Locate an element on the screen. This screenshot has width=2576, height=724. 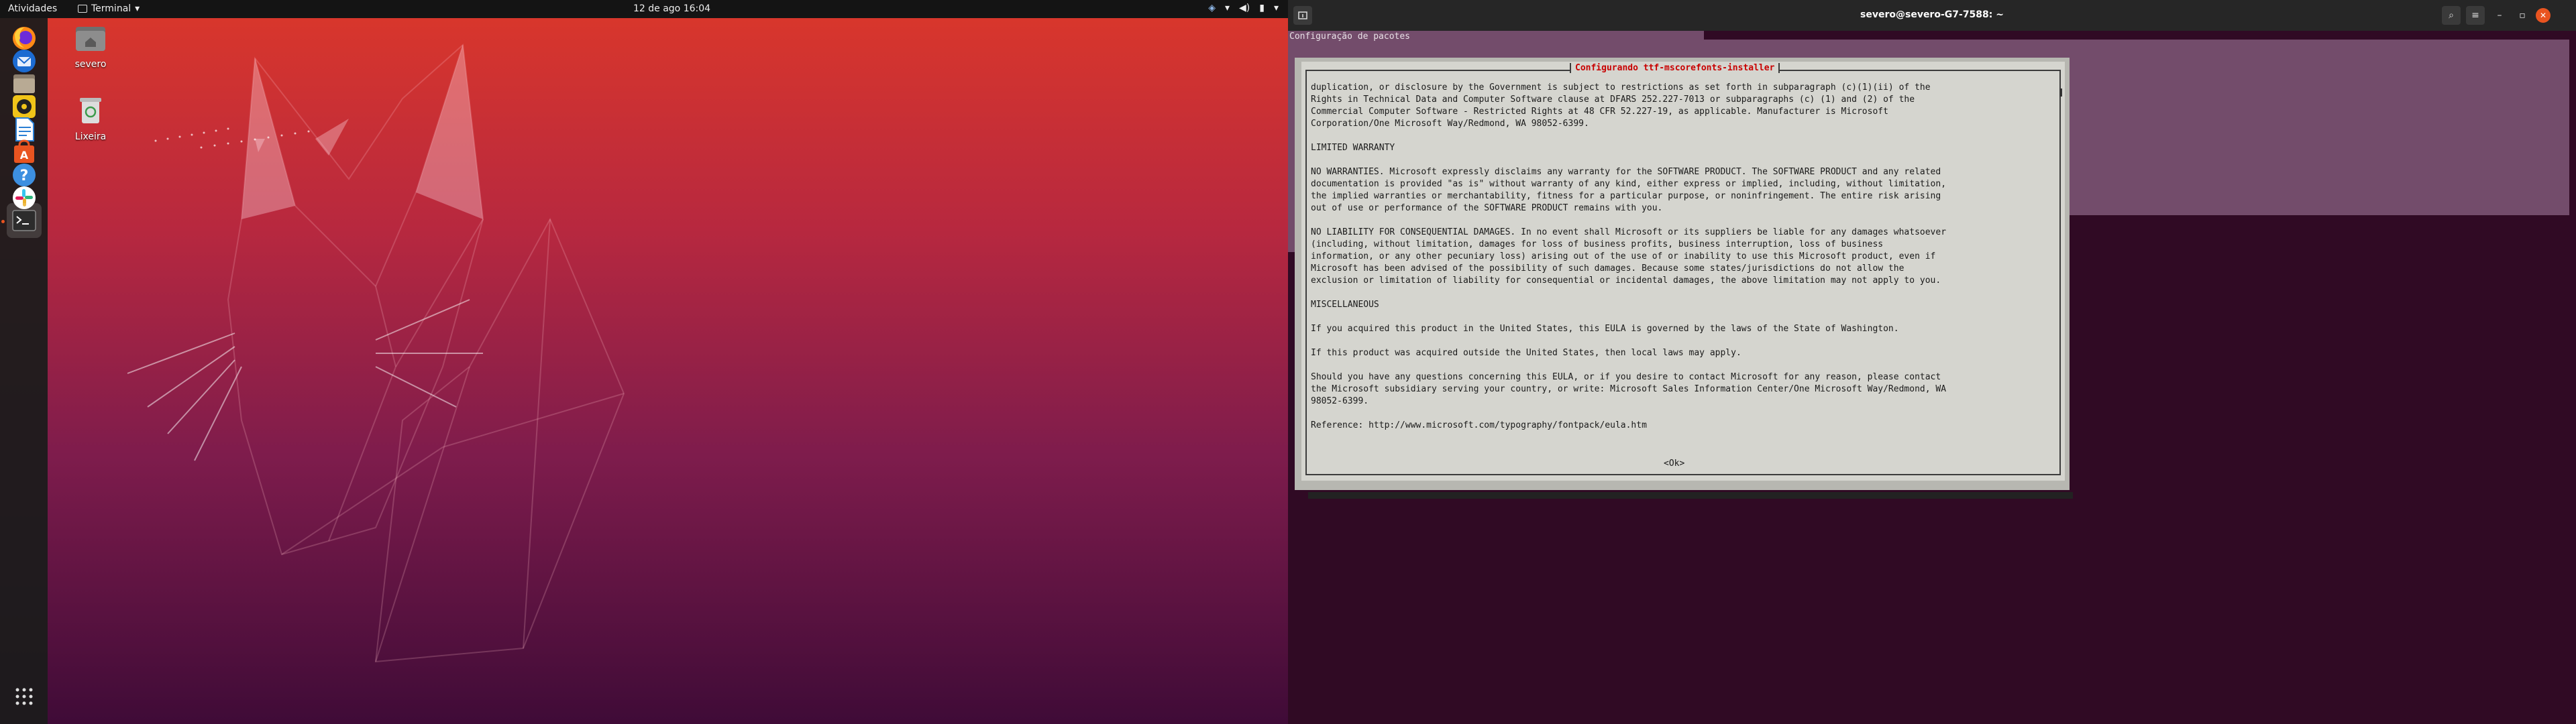
app-menu-terminal: Terminal ▾ is located at coordinates (109, 8).